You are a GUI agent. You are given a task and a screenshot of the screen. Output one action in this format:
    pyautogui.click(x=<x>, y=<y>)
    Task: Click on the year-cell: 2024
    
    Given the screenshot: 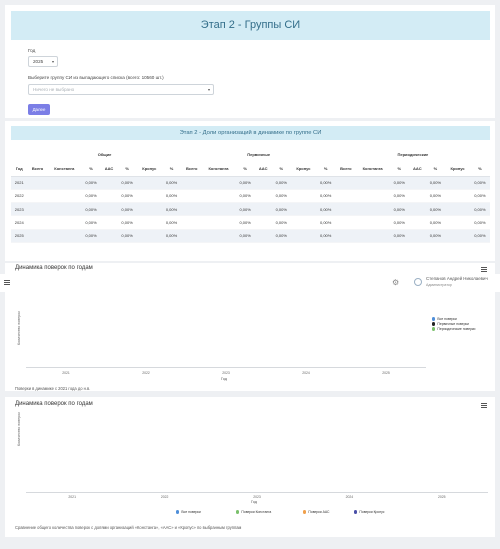 What is the action you would take?
    pyautogui.click(x=19, y=222)
    